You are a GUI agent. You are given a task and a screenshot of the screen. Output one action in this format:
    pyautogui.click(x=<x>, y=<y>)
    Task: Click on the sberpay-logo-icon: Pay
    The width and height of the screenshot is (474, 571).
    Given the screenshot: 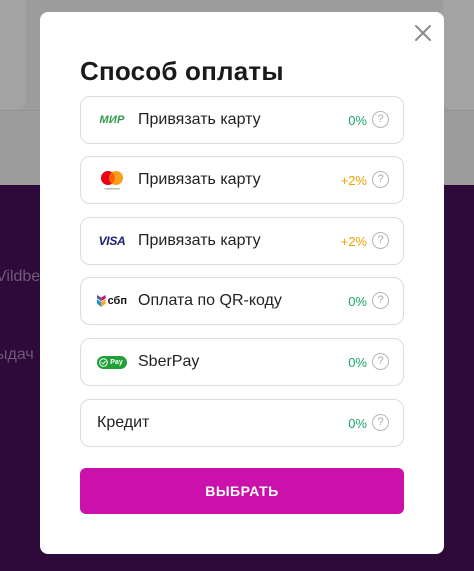 What is the action you would take?
    pyautogui.click(x=112, y=362)
    